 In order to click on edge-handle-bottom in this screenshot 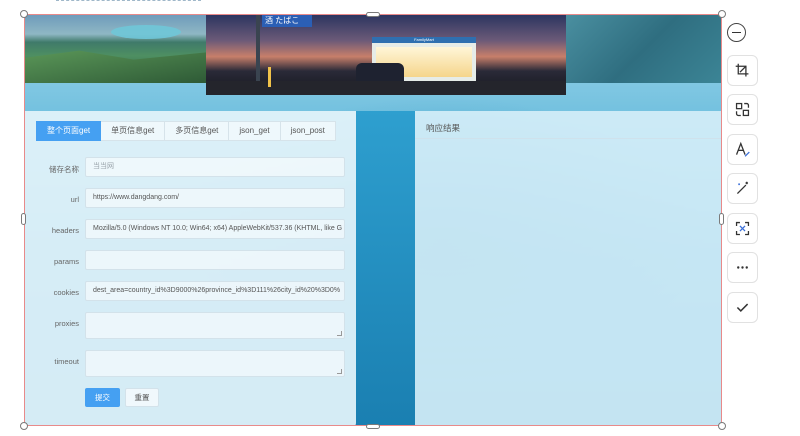, I will do `click(373, 426)`.